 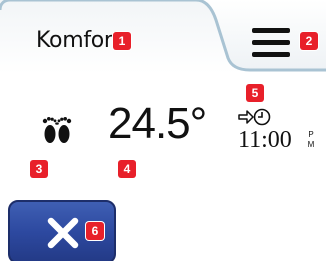 I want to click on callout-badge-2: 2, so click(x=309, y=41).